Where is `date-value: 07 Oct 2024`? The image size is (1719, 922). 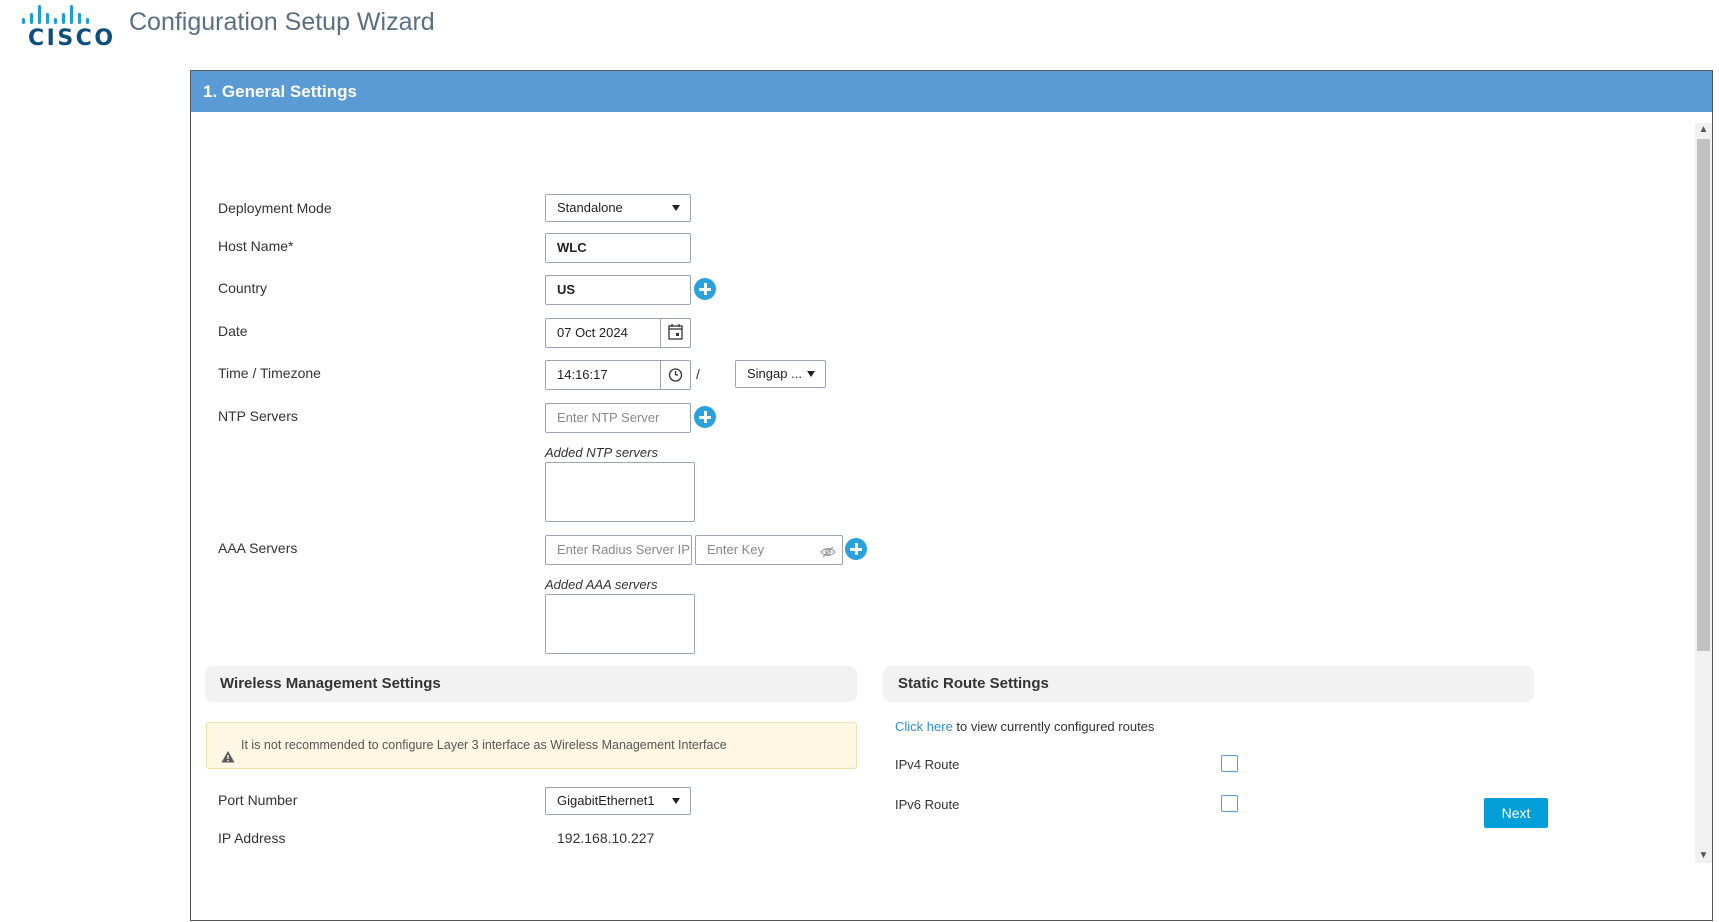
date-value: 07 Oct 2024 is located at coordinates (592, 332).